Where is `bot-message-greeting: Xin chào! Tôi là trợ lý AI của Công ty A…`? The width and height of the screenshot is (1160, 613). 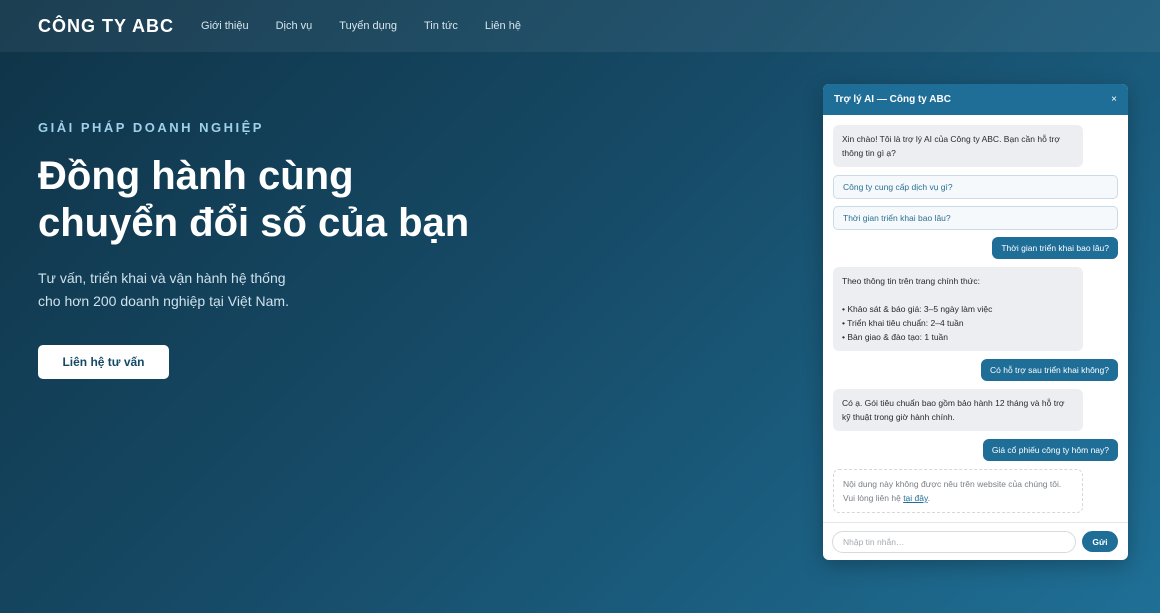 bot-message-greeting: Xin chào! Tôi là trợ lý AI của Công ty A… is located at coordinates (958, 146).